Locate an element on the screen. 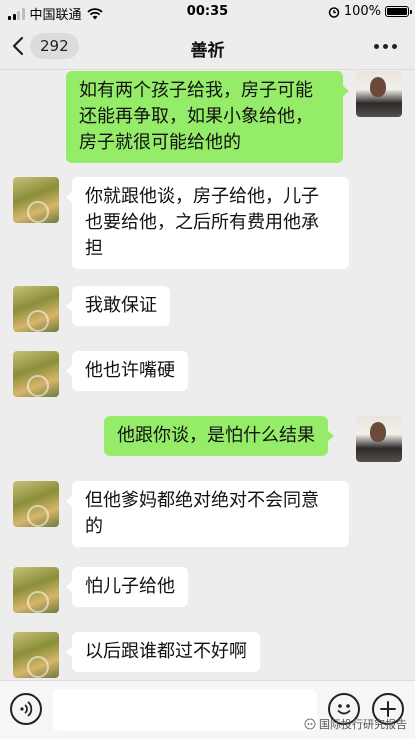 The width and height of the screenshot is (415, 739). message-bubble-contact: 以后跟谁都过不好啊 is located at coordinates (163, 652).